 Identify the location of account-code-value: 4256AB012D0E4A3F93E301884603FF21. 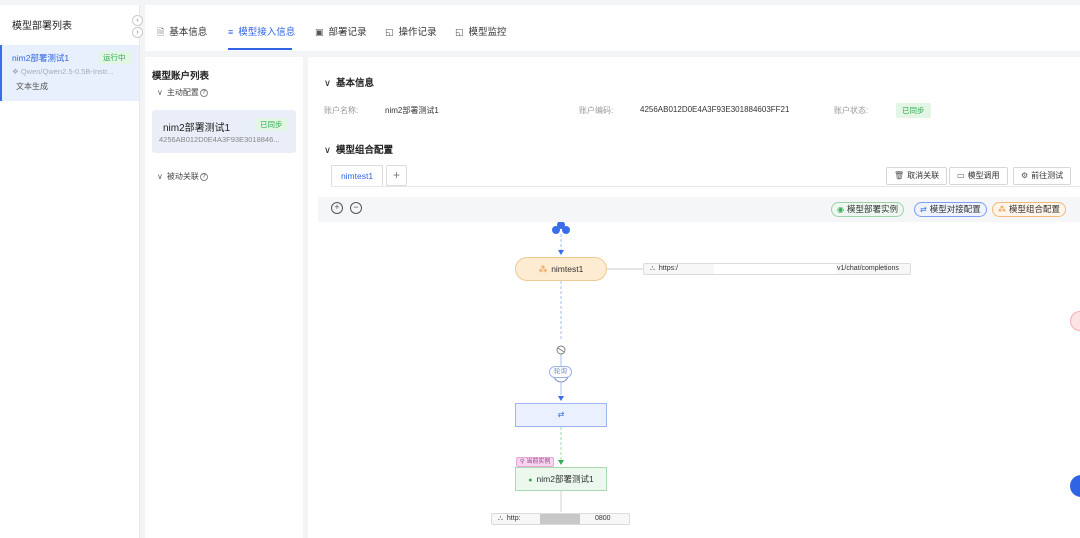
(715, 109).